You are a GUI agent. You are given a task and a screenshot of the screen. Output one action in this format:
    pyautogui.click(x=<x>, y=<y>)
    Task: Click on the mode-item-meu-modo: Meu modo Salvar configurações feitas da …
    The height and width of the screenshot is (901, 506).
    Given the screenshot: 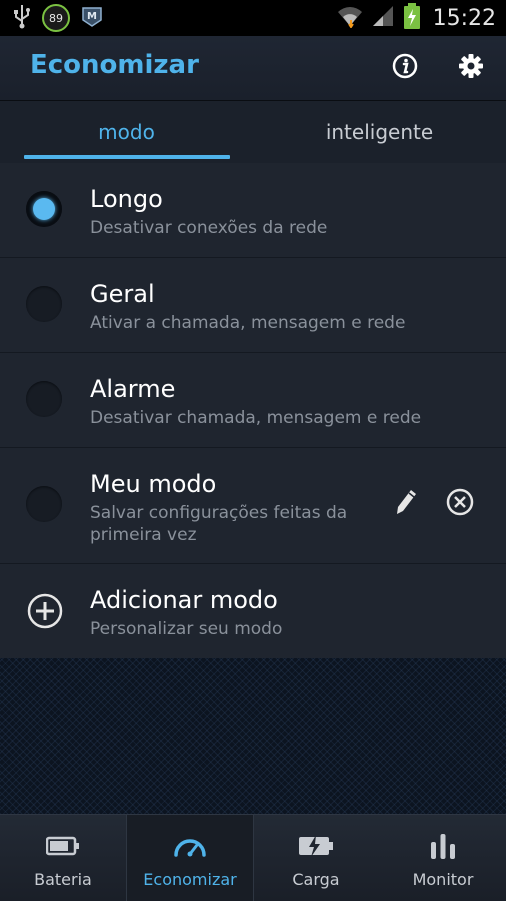 What is the action you would take?
    pyautogui.click(x=253, y=506)
    